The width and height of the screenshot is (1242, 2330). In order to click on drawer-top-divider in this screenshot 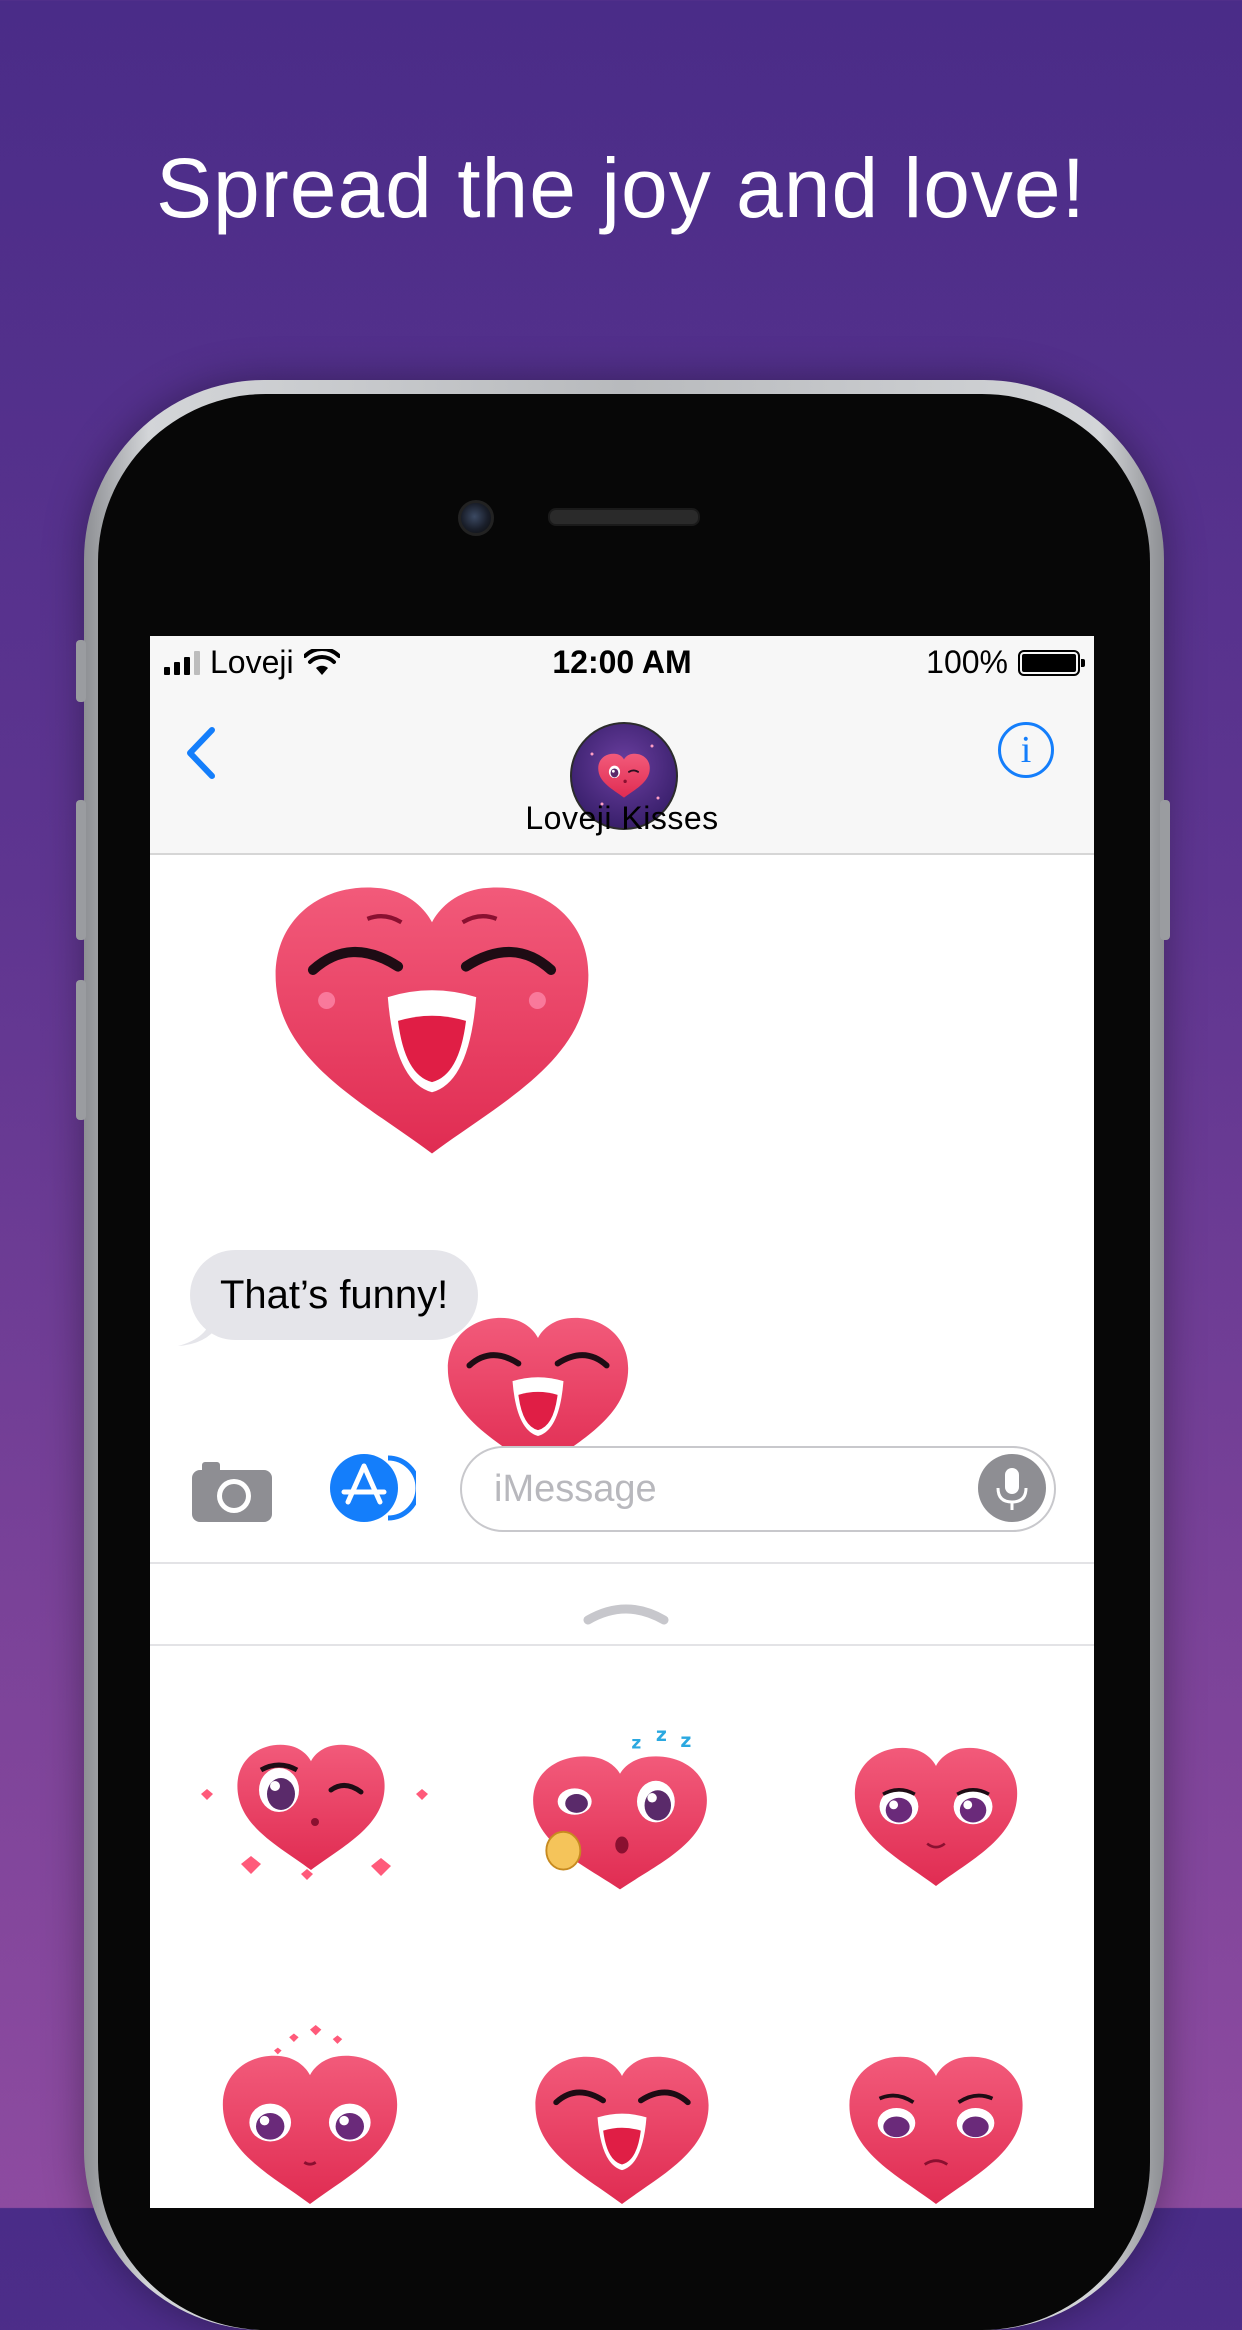, I will do `click(622, 1563)`.